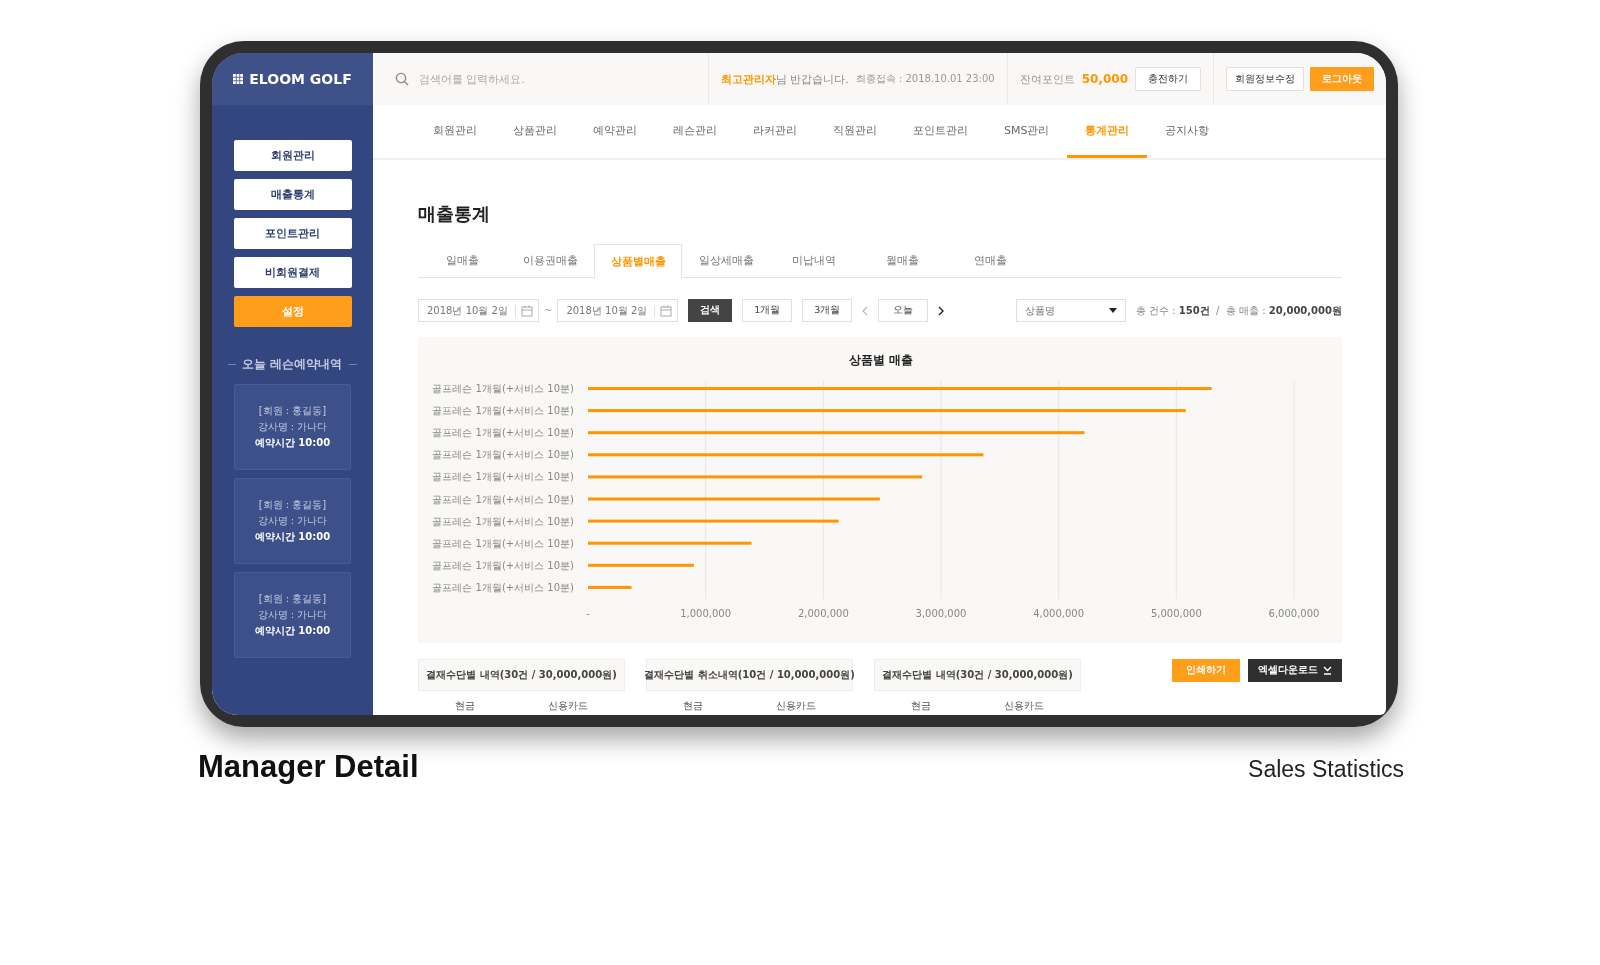 The height and width of the screenshot is (965, 1600). What do you see at coordinates (710, 310) in the screenshot?
I see `search-button: 검색` at bounding box center [710, 310].